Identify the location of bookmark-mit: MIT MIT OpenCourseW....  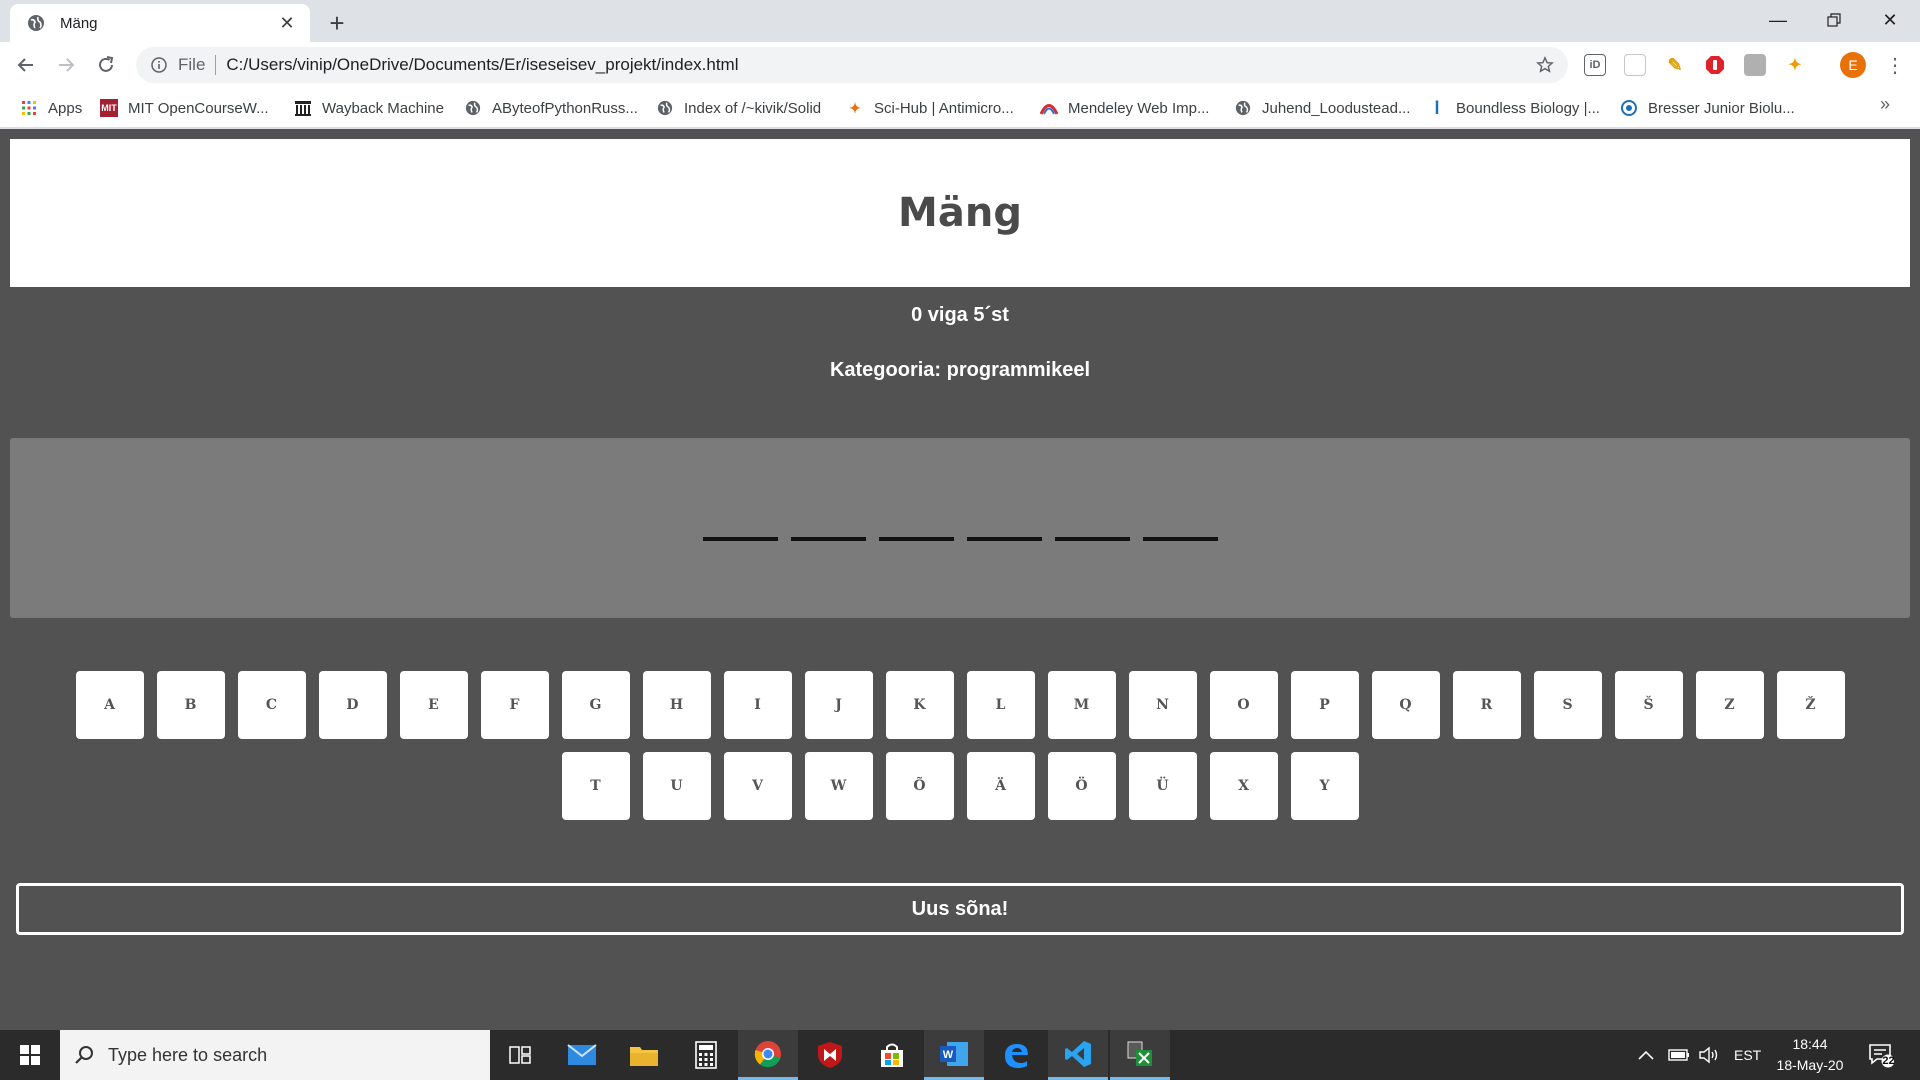
(184, 108).